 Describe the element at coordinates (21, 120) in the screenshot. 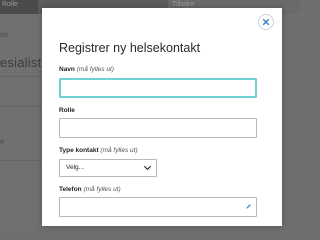

I see `background-sidebar` at that location.